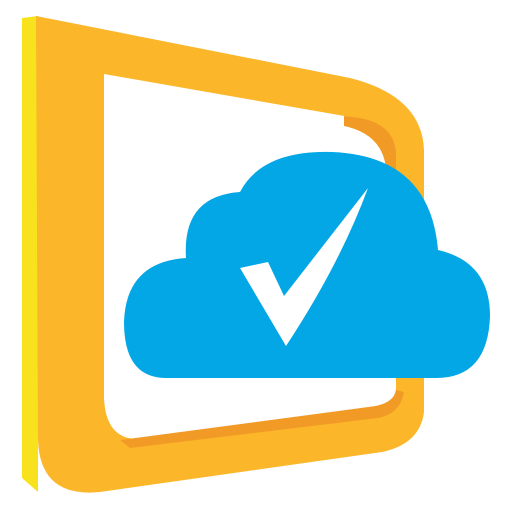 Image resolution: width=512 pixels, height=512 pixels. I want to click on frame-edge-yellow, so click(30, 254).